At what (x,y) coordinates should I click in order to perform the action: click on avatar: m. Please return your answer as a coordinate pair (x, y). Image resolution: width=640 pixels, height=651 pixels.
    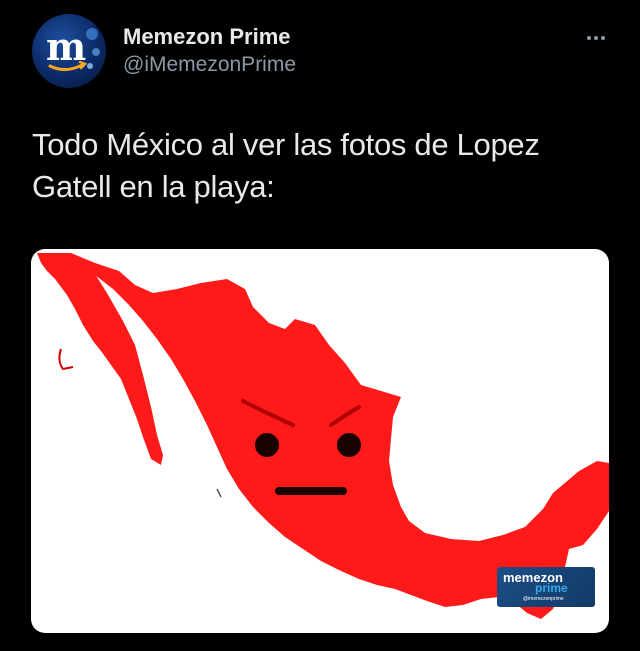
    Looking at the image, I should click on (69, 51).